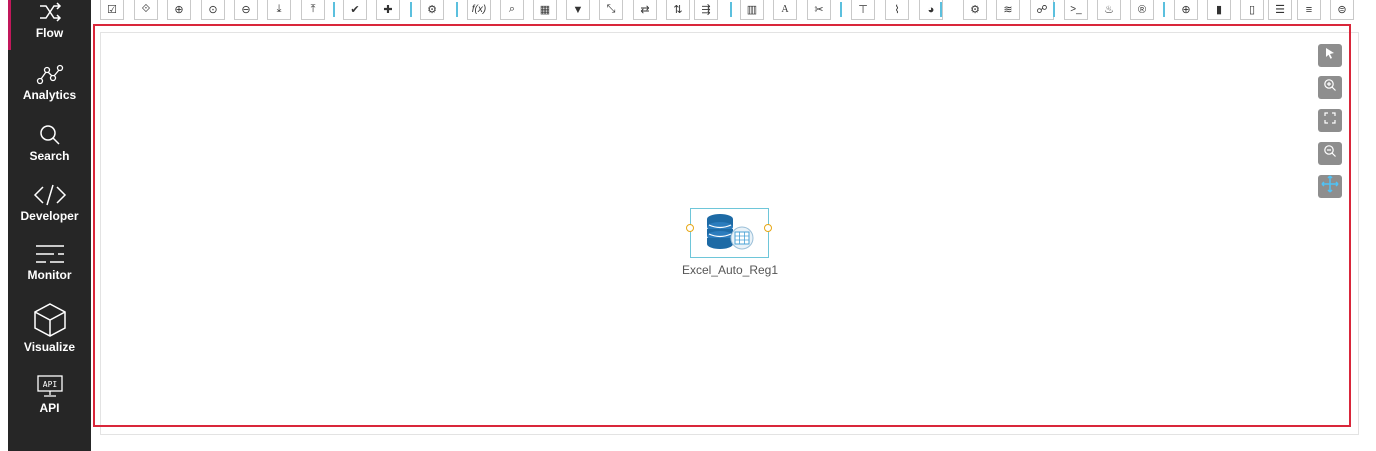 The image size is (1376, 451). What do you see at coordinates (611, 10) in the screenshot?
I see `collapse-arrows-button: ⤡` at bounding box center [611, 10].